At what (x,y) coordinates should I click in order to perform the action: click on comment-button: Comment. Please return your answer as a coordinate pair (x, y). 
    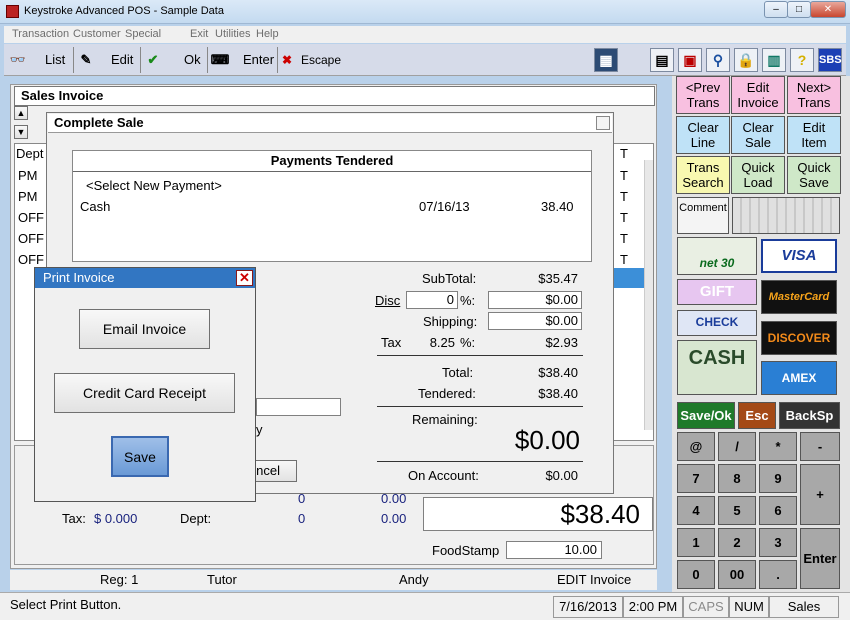
    Looking at the image, I should click on (703, 215).